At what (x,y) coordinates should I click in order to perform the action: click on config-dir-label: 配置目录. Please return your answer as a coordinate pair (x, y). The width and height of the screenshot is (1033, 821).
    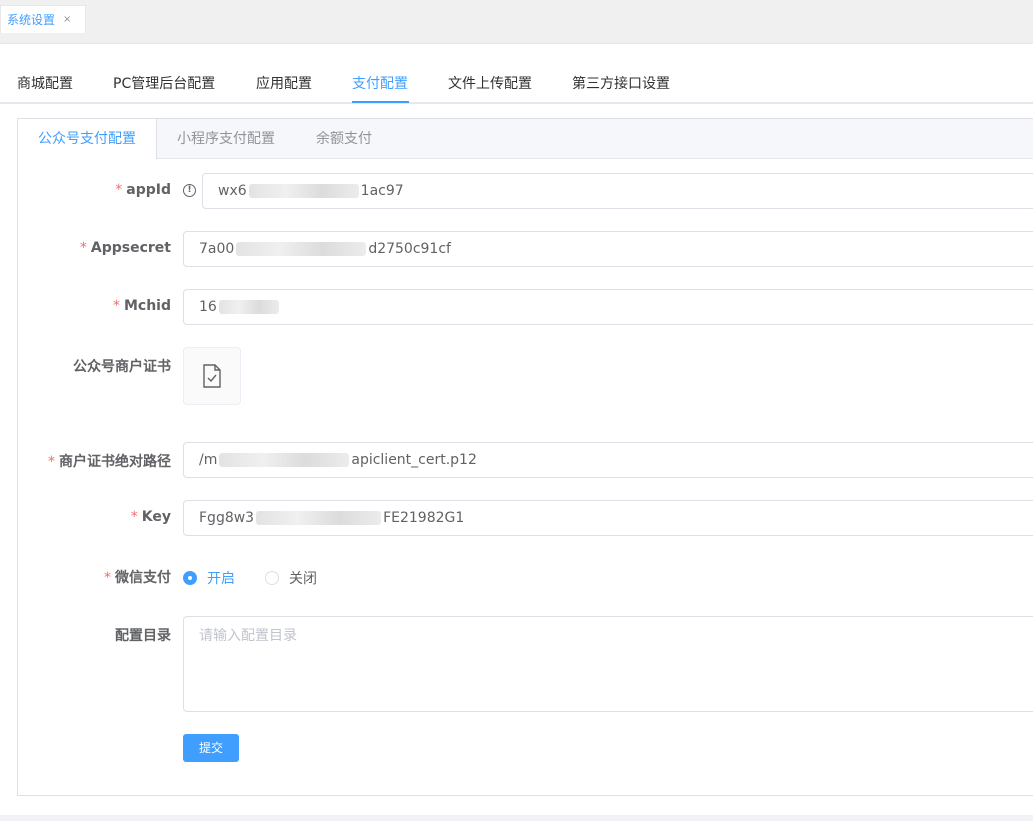
    Looking at the image, I should click on (143, 636).